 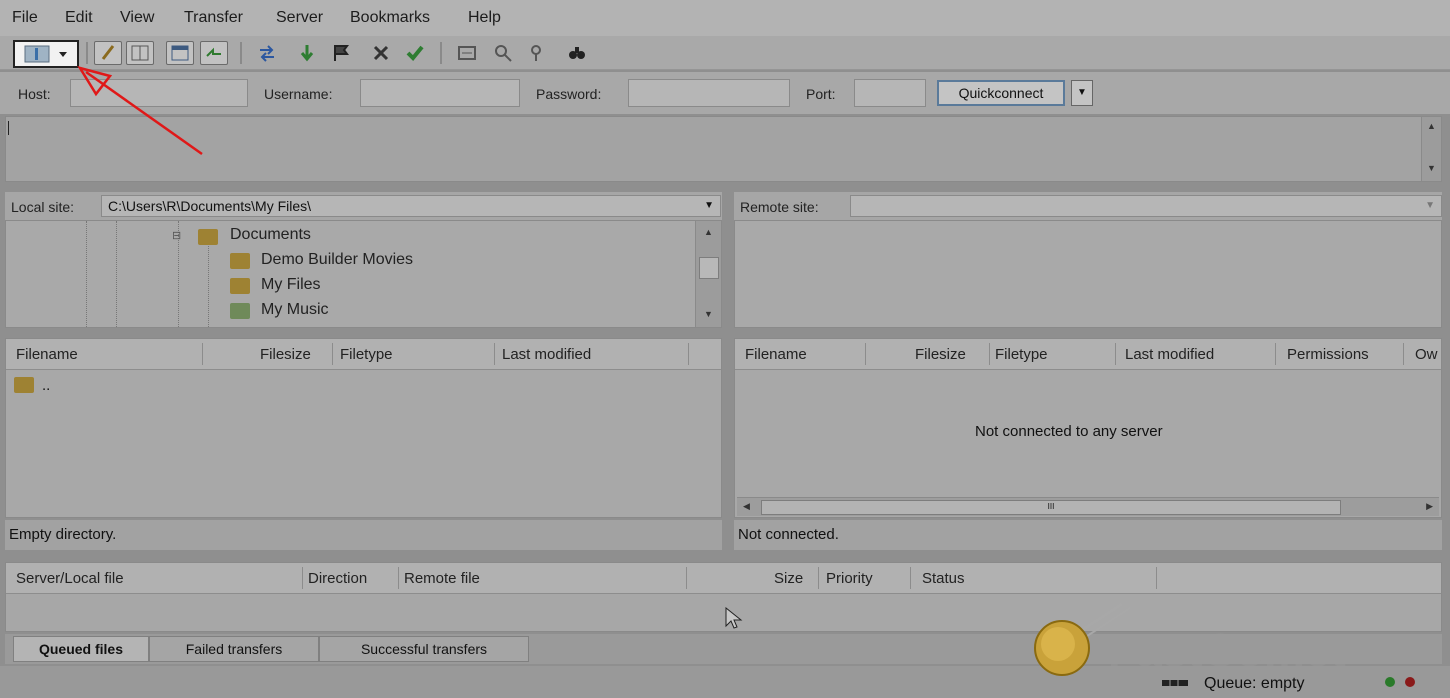 What do you see at coordinates (307, 53) in the screenshot?
I see `process-queue-icon` at bounding box center [307, 53].